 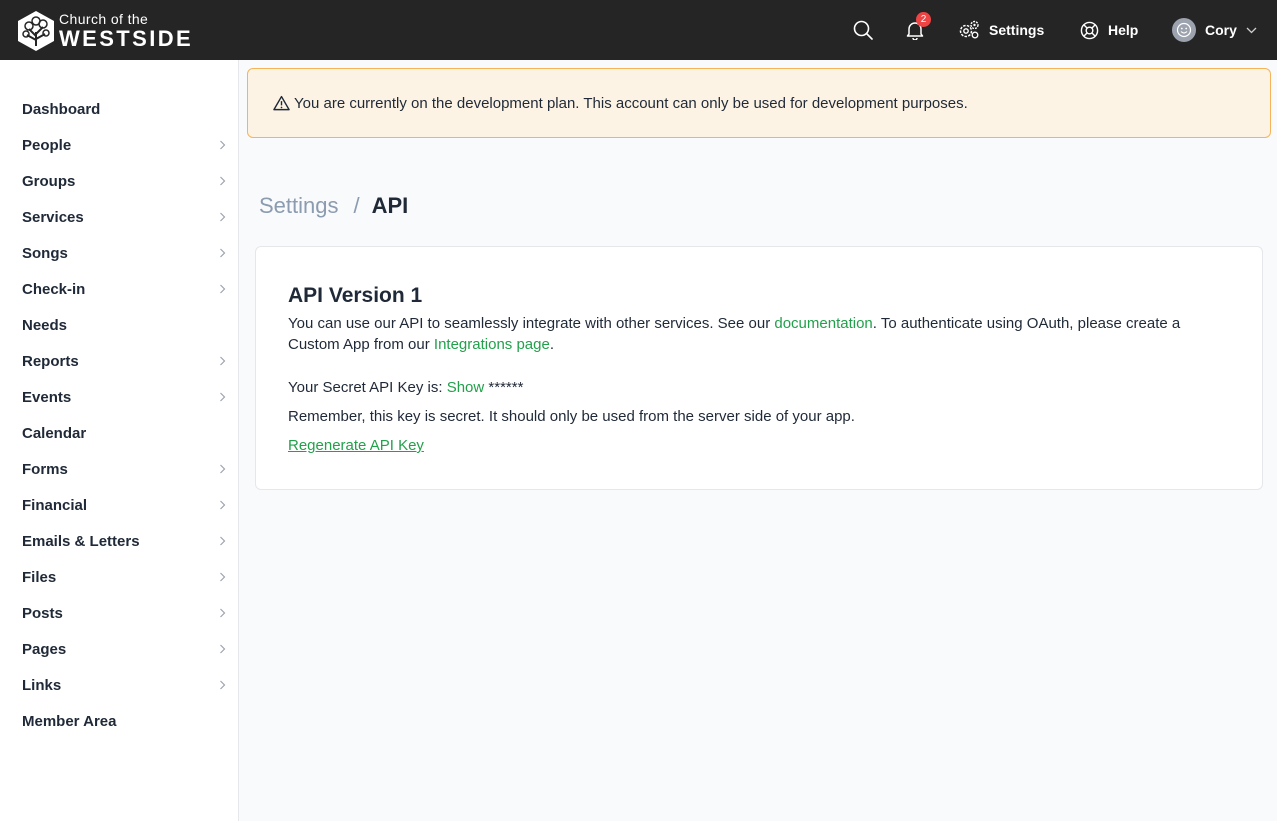 What do you see at coordinates (47, 397) in the screenshot?
I see `sidebar-item-label: Events` at bounding box center [47, 397].